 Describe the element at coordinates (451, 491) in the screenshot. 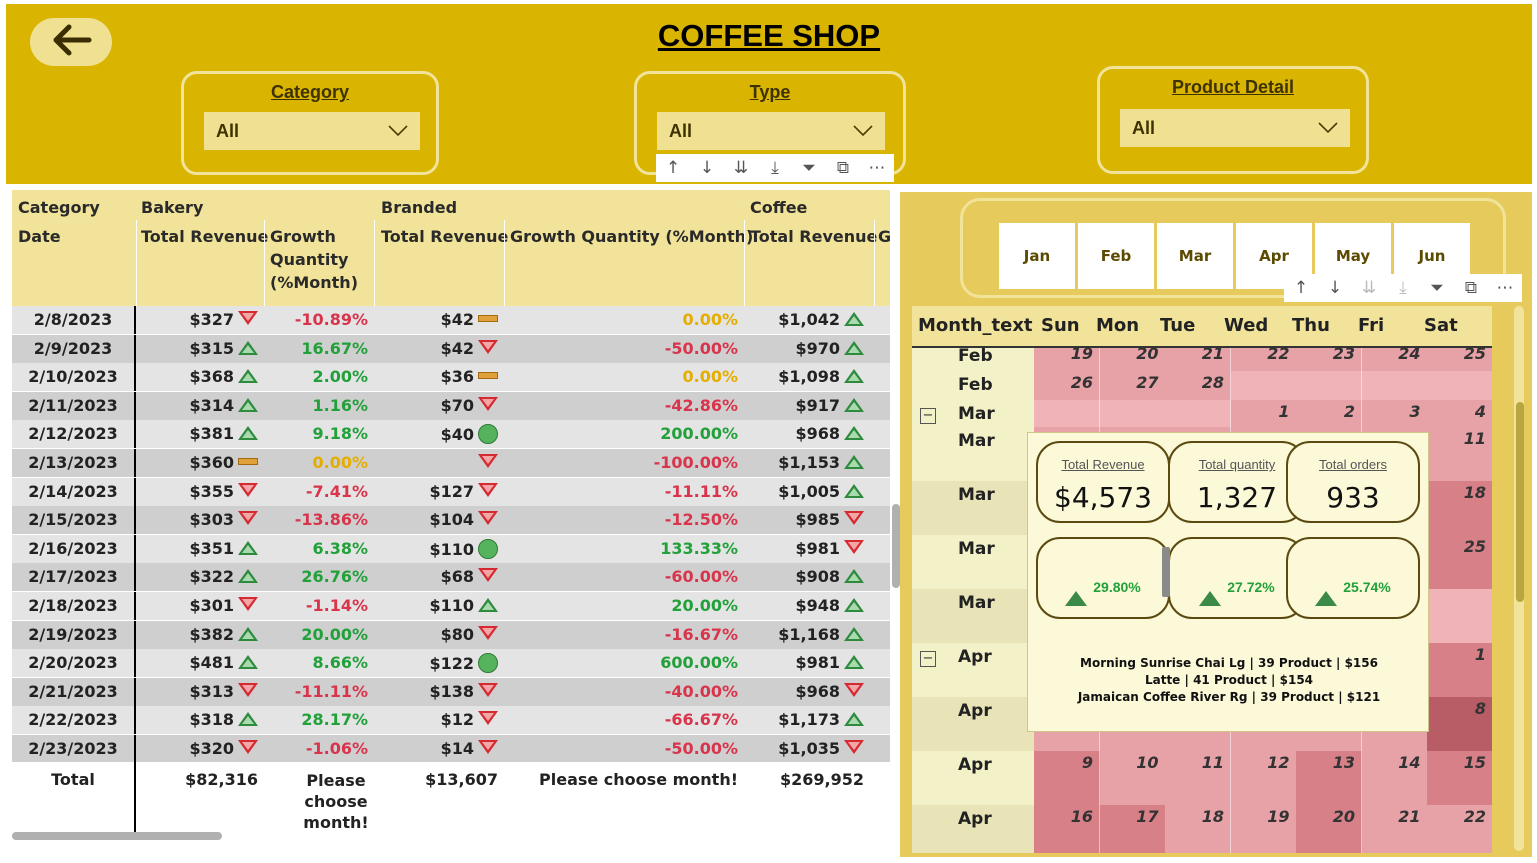

I see `table-row: 2/14/2023 $355 $127 $1,005 -7.41% -11.11%` at that location.